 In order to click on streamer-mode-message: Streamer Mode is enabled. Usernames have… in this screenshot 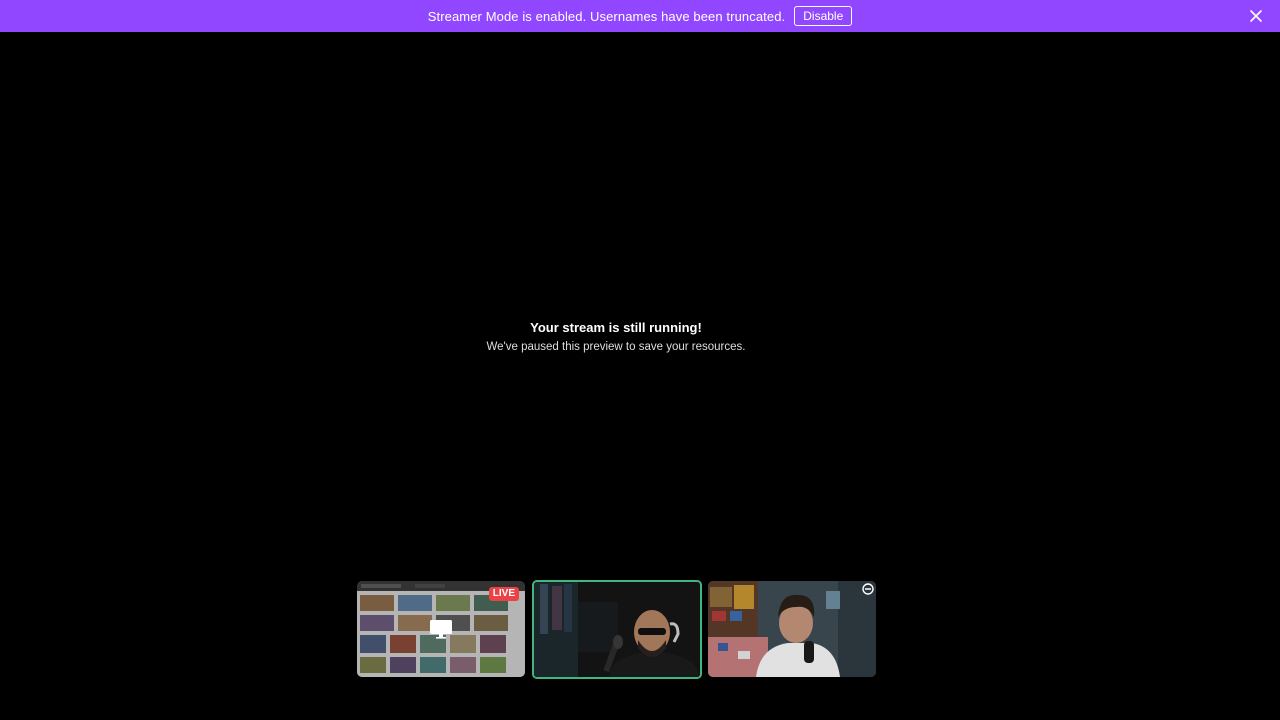, I will do `click(606, 16)`.